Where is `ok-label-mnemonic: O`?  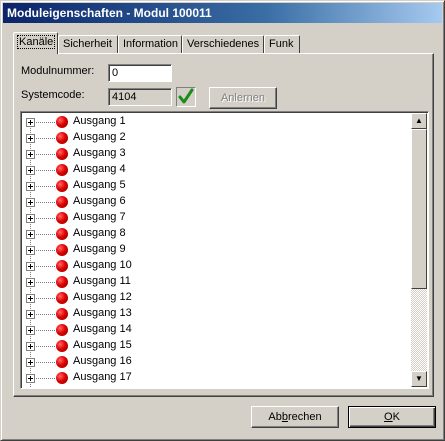
ok-label-mnemonic: O is located at coordinates (388, 417).